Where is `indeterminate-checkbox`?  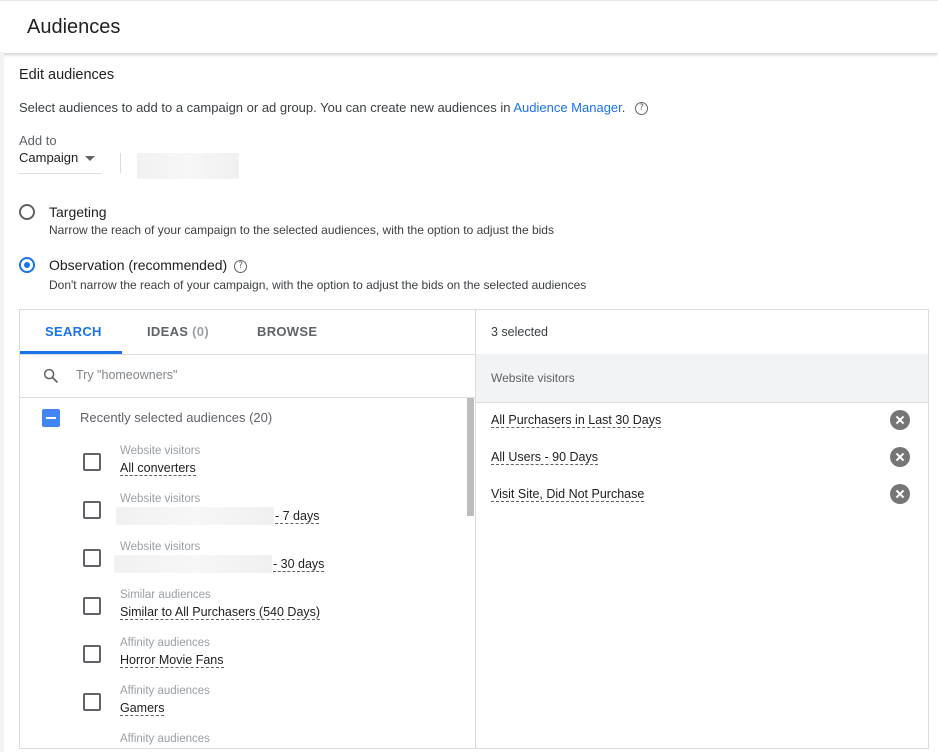 indeterminate-checkbox is located at coordinates (51, 418).